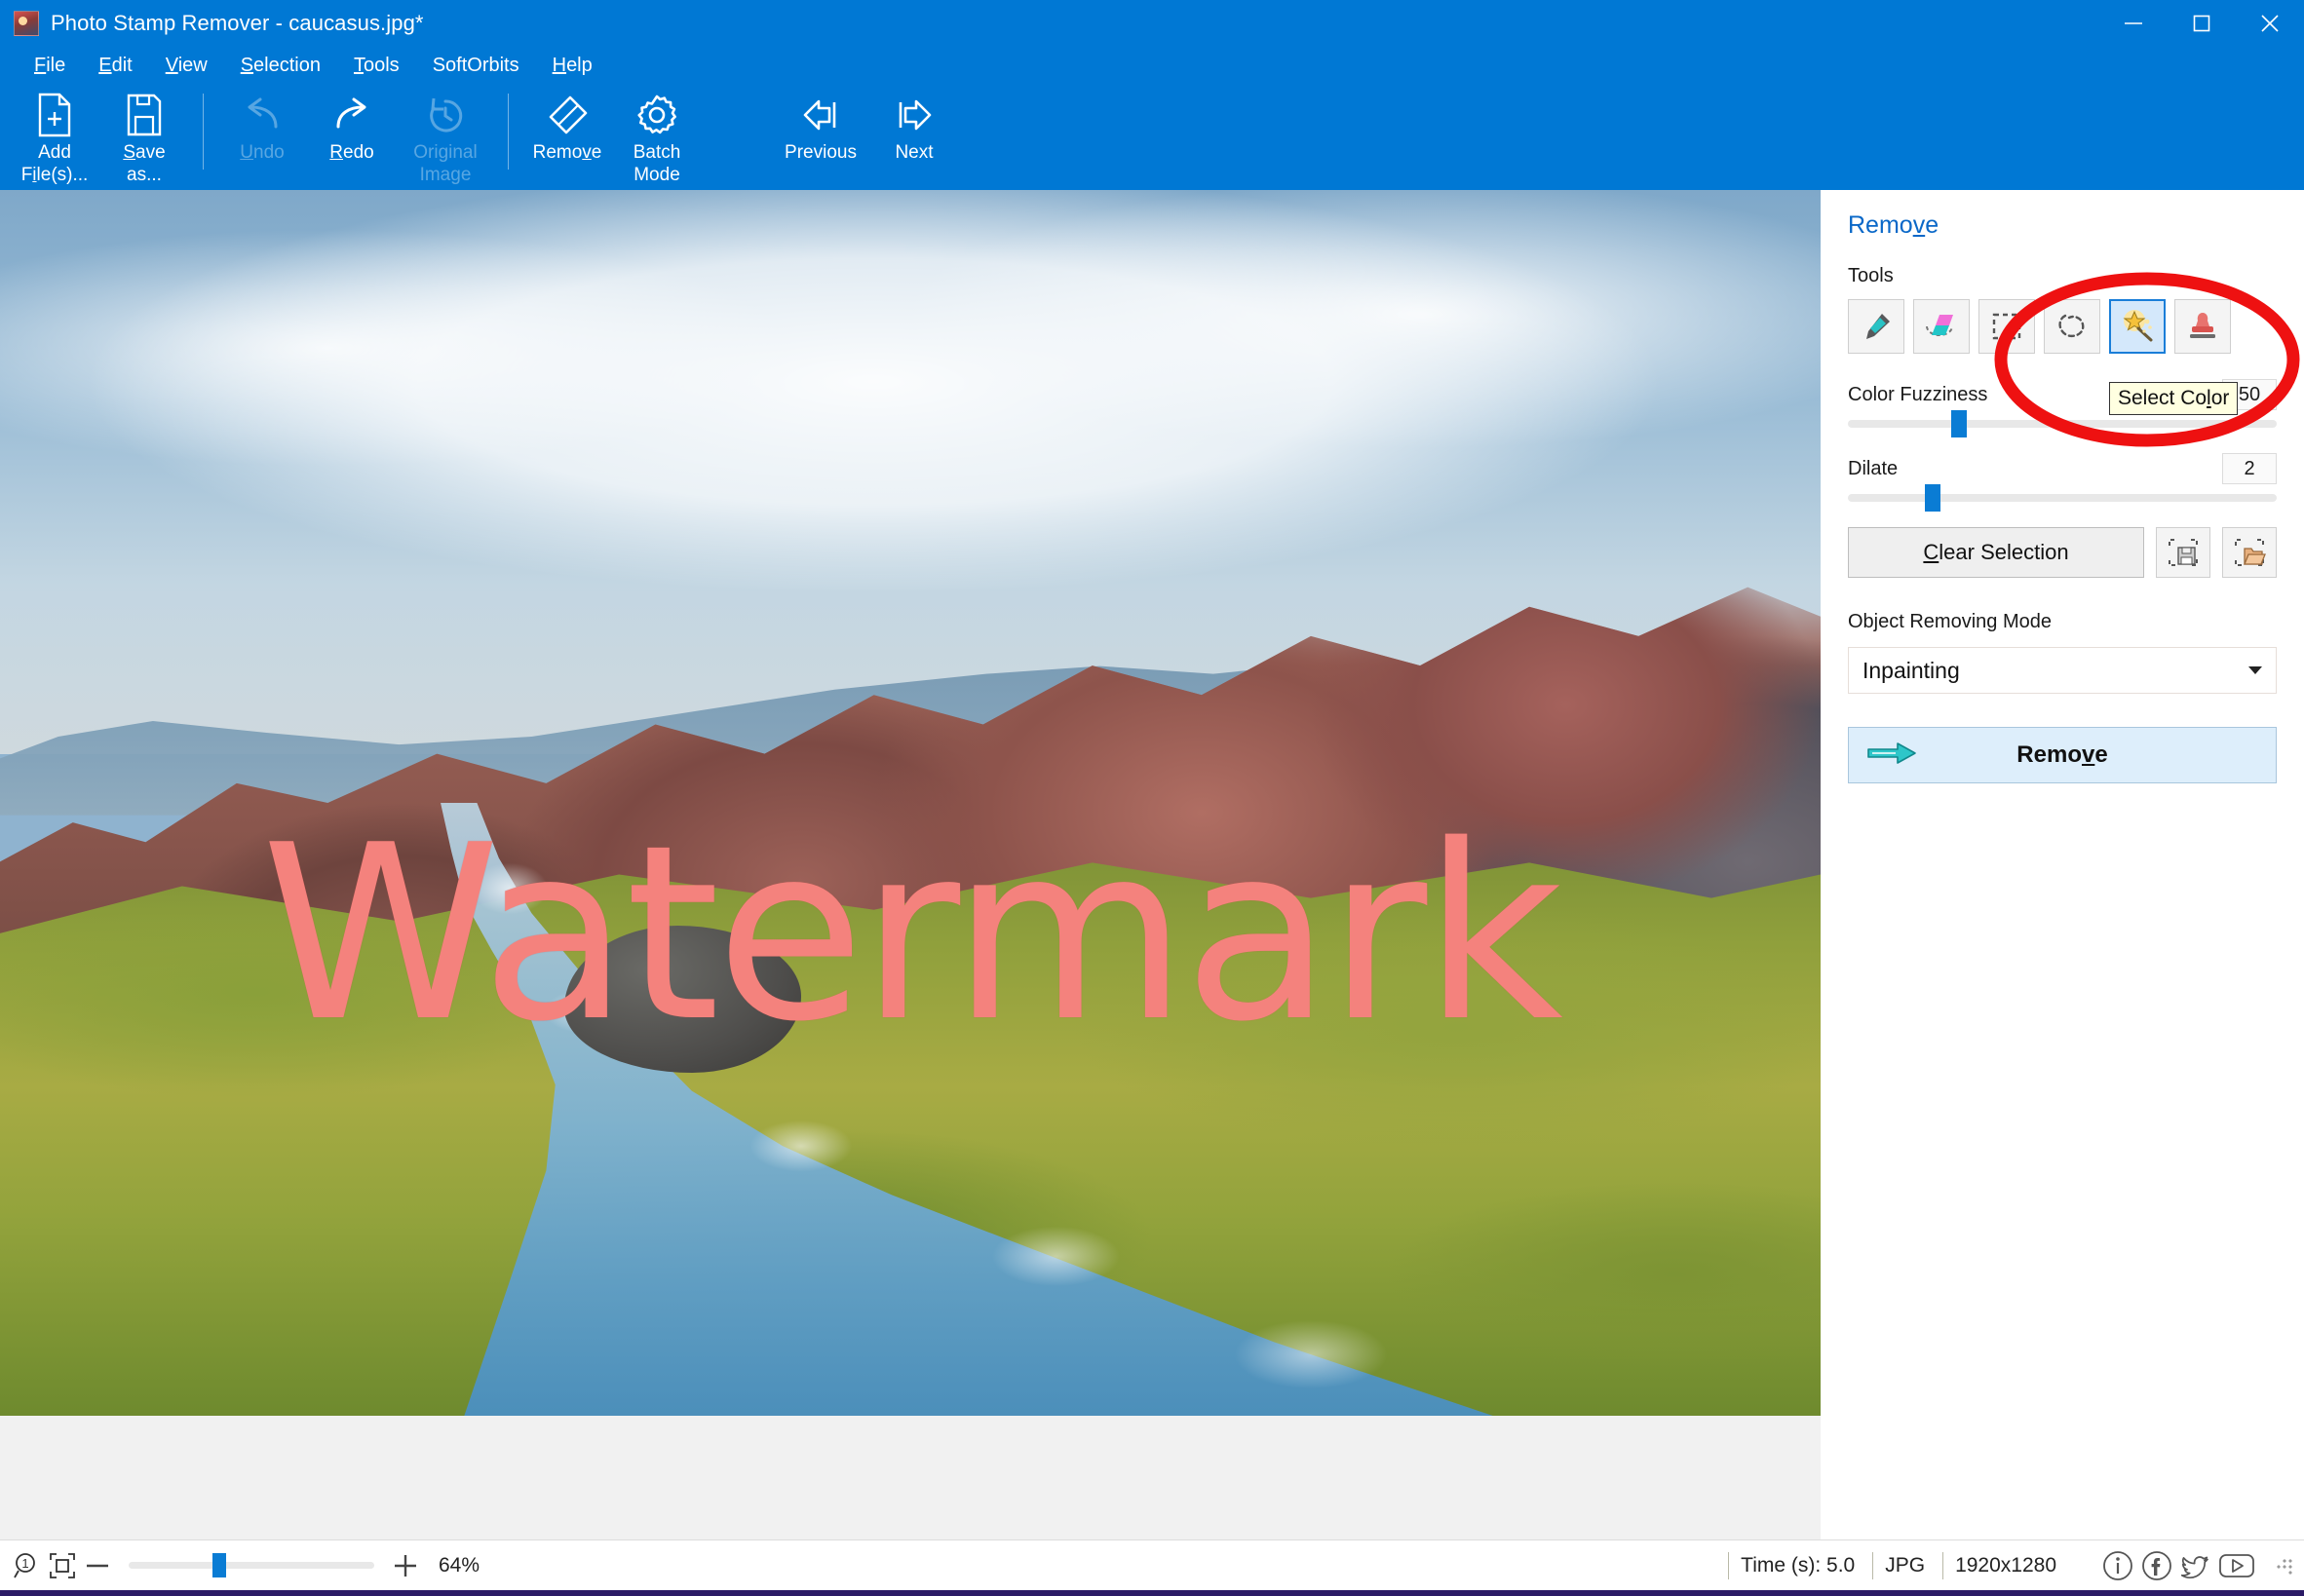 The image size is (2304, 1596). I want to click on minimize-button, so click(2133, 24).